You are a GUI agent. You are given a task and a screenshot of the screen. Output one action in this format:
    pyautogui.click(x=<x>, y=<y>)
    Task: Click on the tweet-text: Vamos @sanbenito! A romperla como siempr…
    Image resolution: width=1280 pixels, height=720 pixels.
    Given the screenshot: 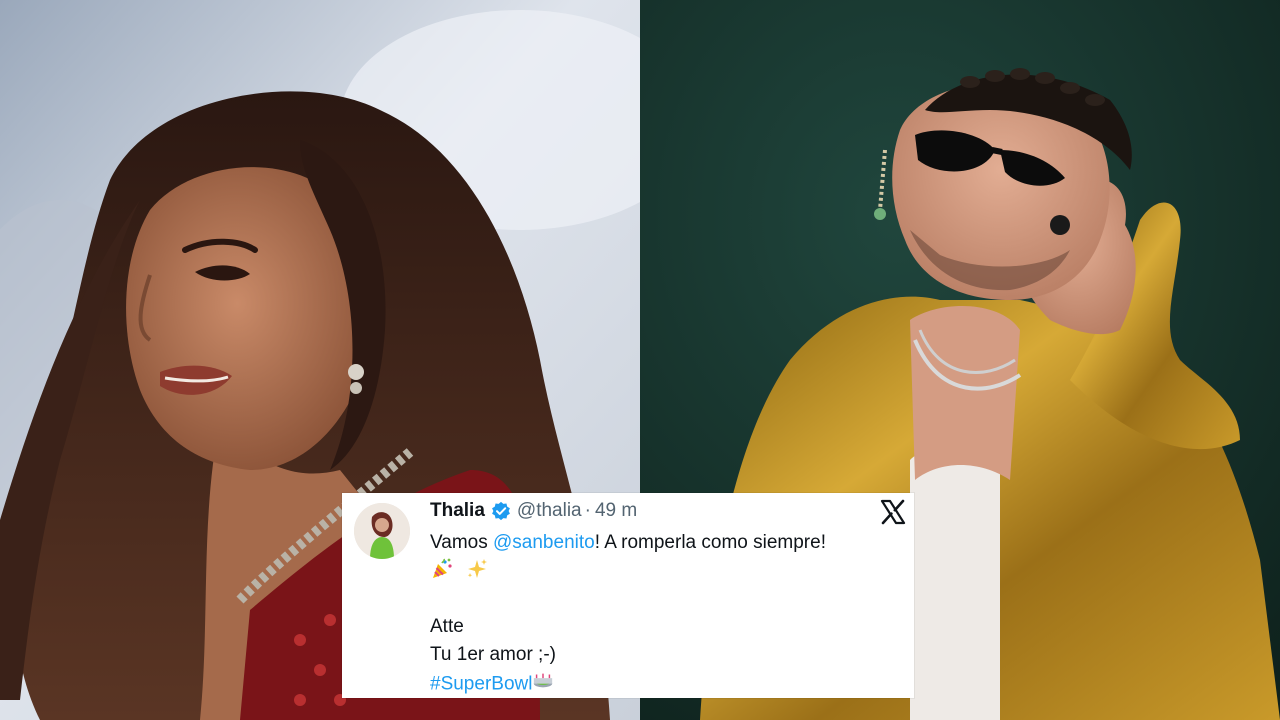 What is the action you would take?
    pyautogui.click(x=665, y=613)
    